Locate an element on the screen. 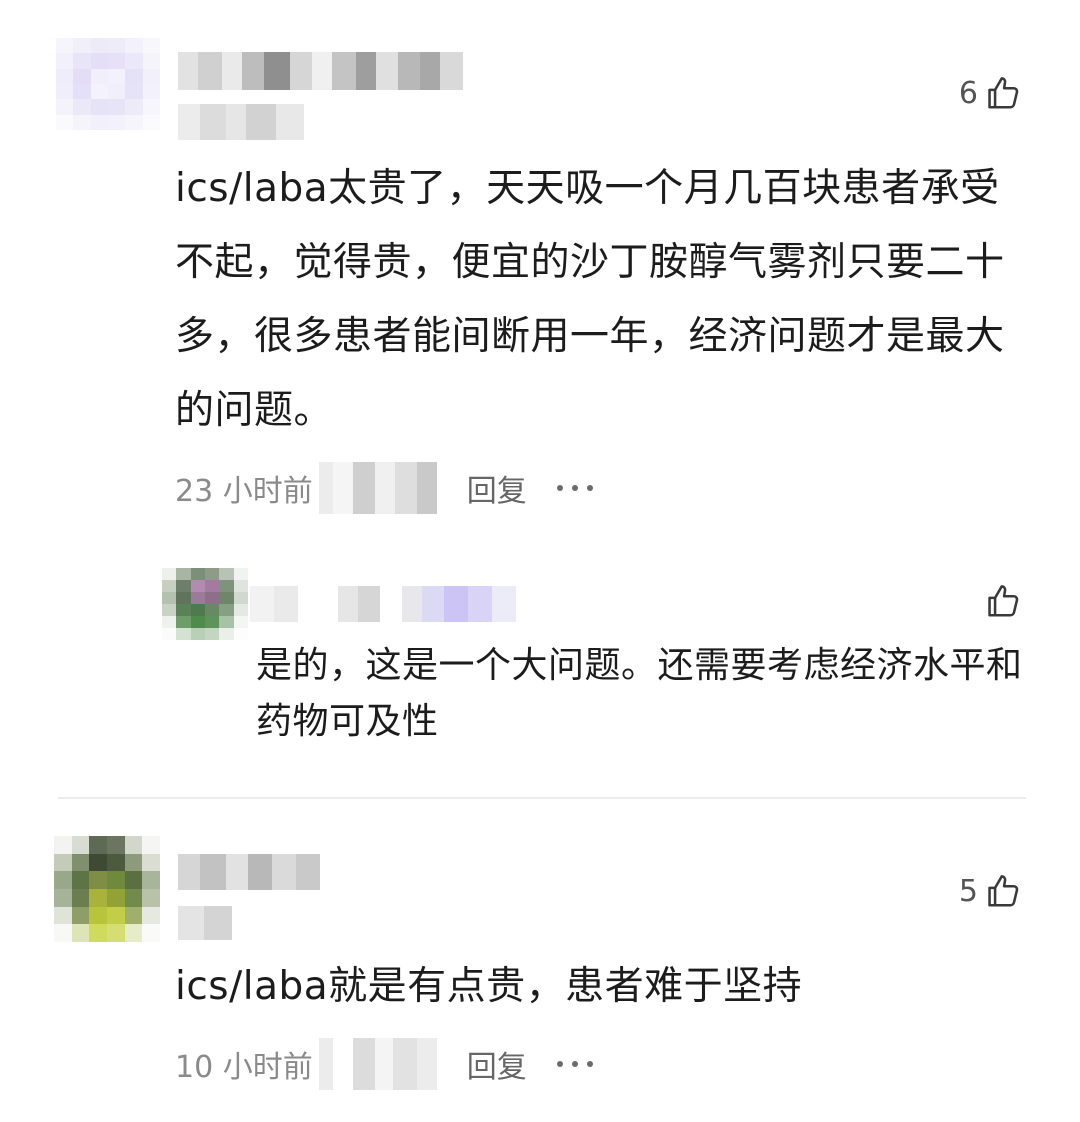  comment-time: 10 小时前 is located at coordinates (244, 1067).